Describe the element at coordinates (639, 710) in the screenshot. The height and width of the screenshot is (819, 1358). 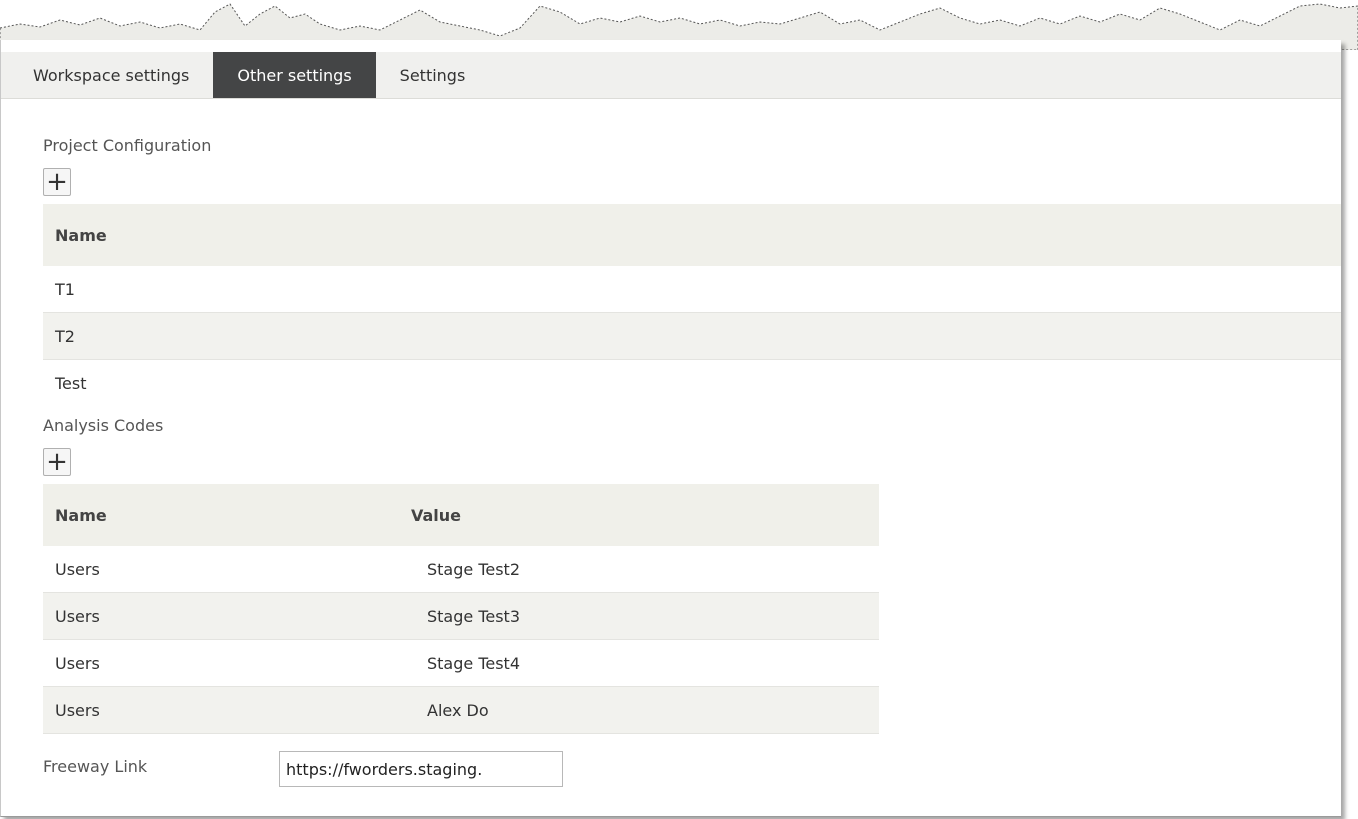
I see `cell-value: Alex Do` at that location.